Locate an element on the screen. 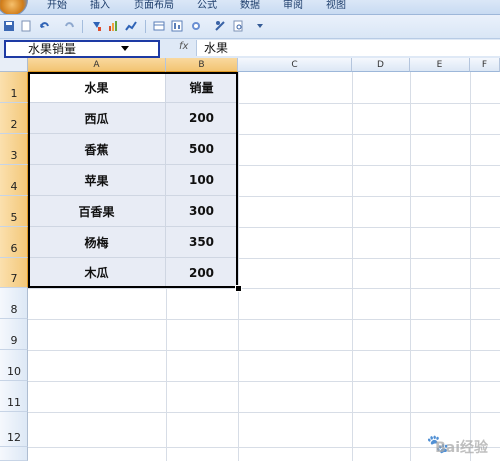 The width and height of the screenshot is (500, 461). cell-a4: 苹果 is located at coordinates (97, 180).